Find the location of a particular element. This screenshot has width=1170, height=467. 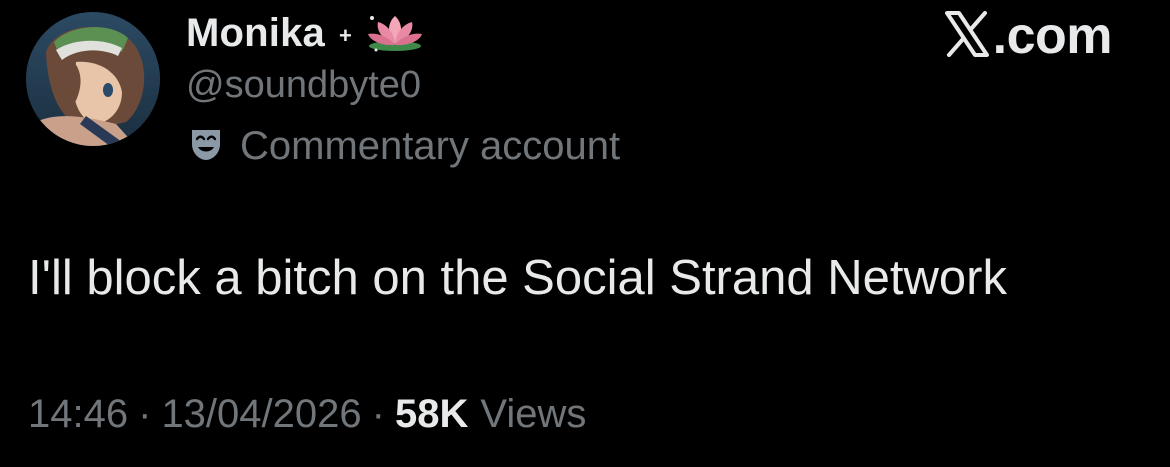

views-label: Views is located at coordinates (533, 414).